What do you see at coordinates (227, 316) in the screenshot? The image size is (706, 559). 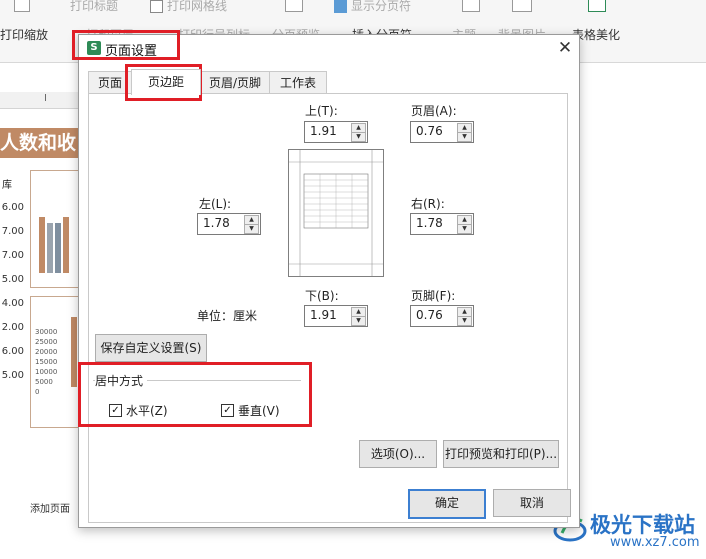 I see `unit-label: 单位：厘米` at bounding box center [227, 316].